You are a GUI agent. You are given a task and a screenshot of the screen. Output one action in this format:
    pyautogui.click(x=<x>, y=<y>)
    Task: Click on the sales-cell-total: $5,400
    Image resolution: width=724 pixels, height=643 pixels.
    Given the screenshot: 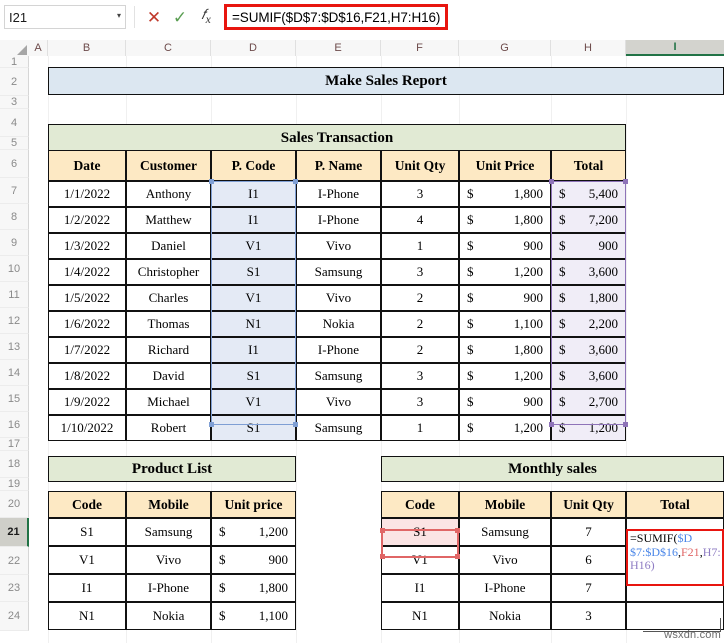 What is the action you would take?
    pyautogui.click(x=588, y=194)
    